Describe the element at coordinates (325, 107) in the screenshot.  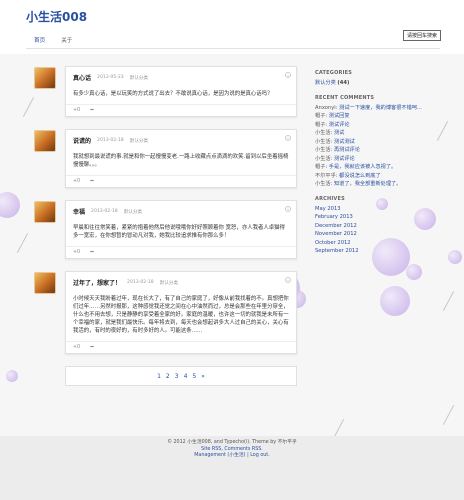
I see `comment-author: Anxonyi` at that location.